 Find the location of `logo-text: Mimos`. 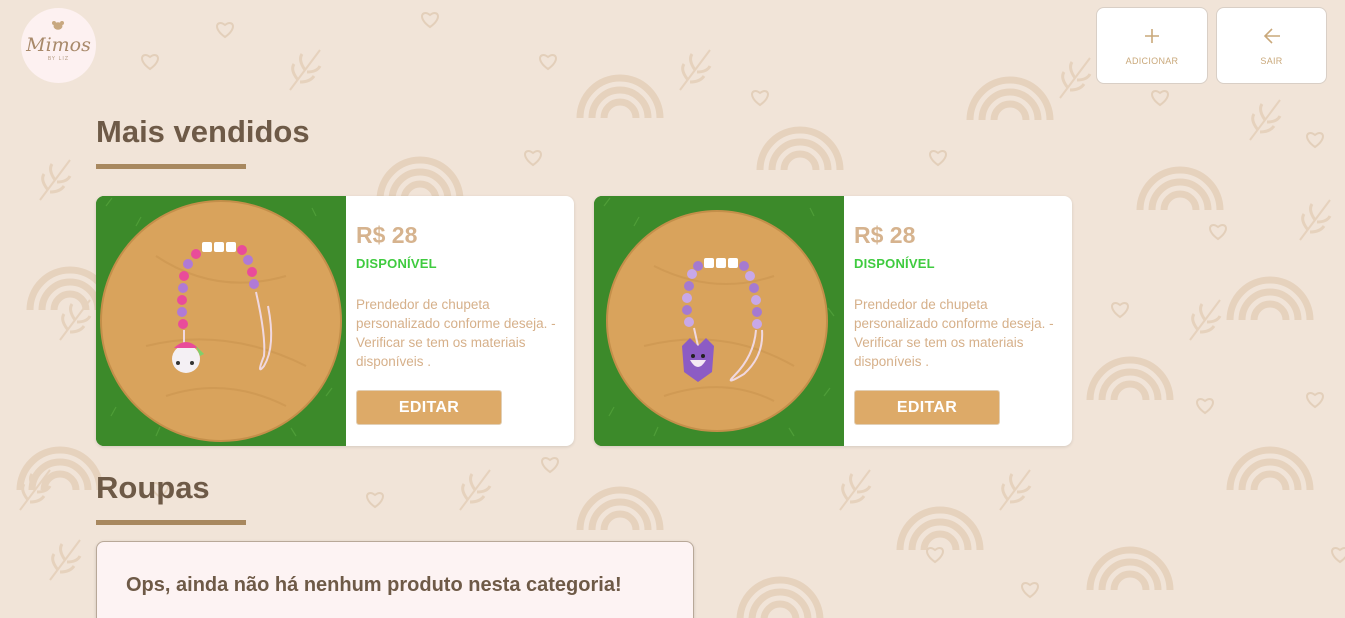

logo-text: Mimos is located at coordinates (58, 44).